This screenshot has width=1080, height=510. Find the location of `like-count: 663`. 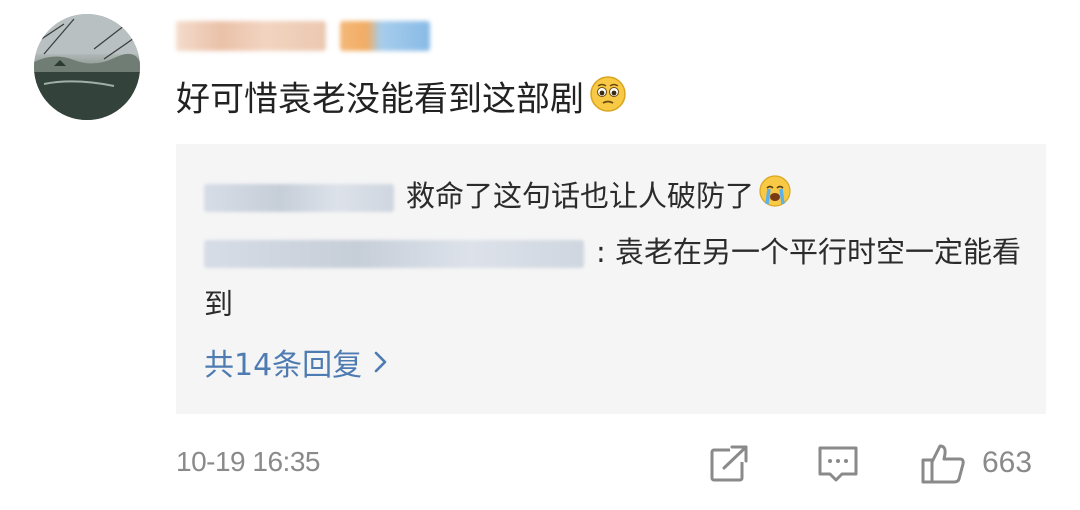

like-count: 663 is located at coordinates (1007, 463).